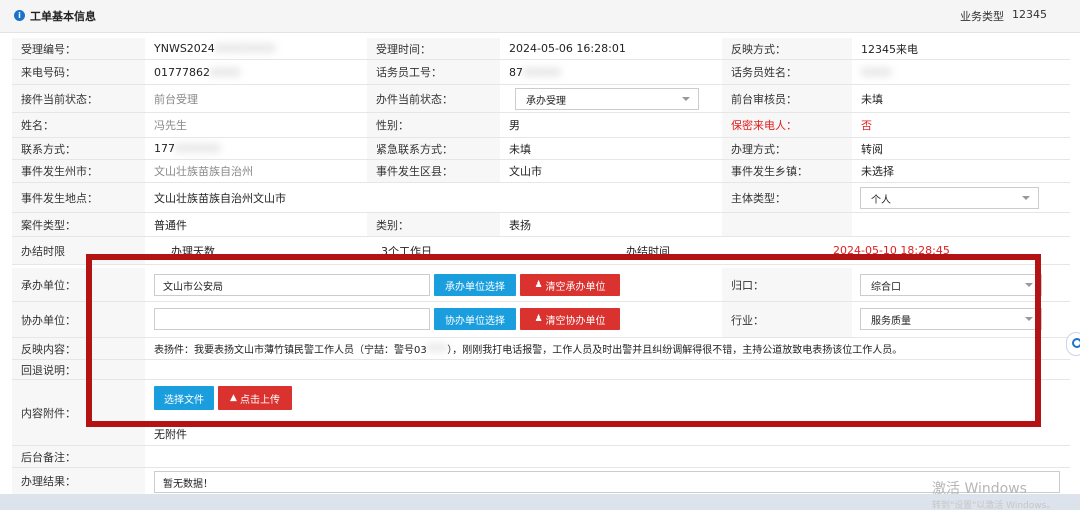 Image resolution: width=1080 pixels, height=510 pixels. What do you see at coordinates (78, 224) in the screenshot?
I see `case-type-label: 案件类型：` at bounding box center [78, 224].